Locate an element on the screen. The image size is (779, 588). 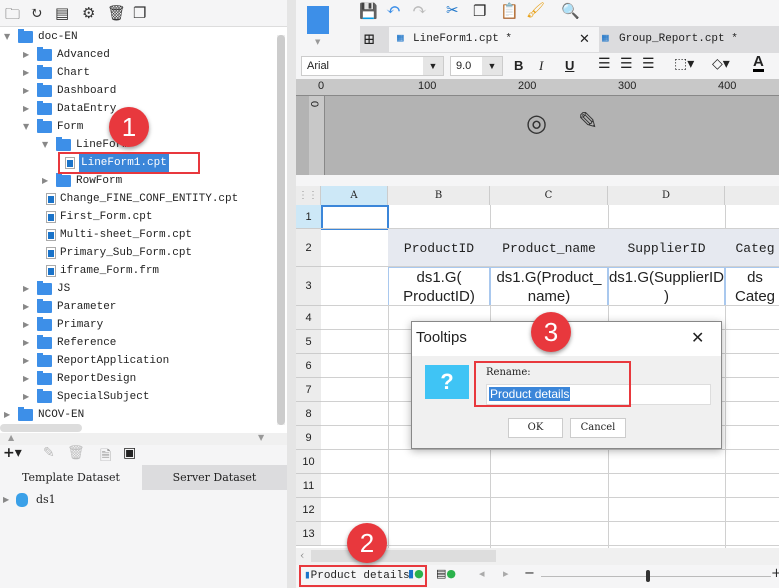
new-folder-icon: 🗀 is located at coordinates (12, 16).